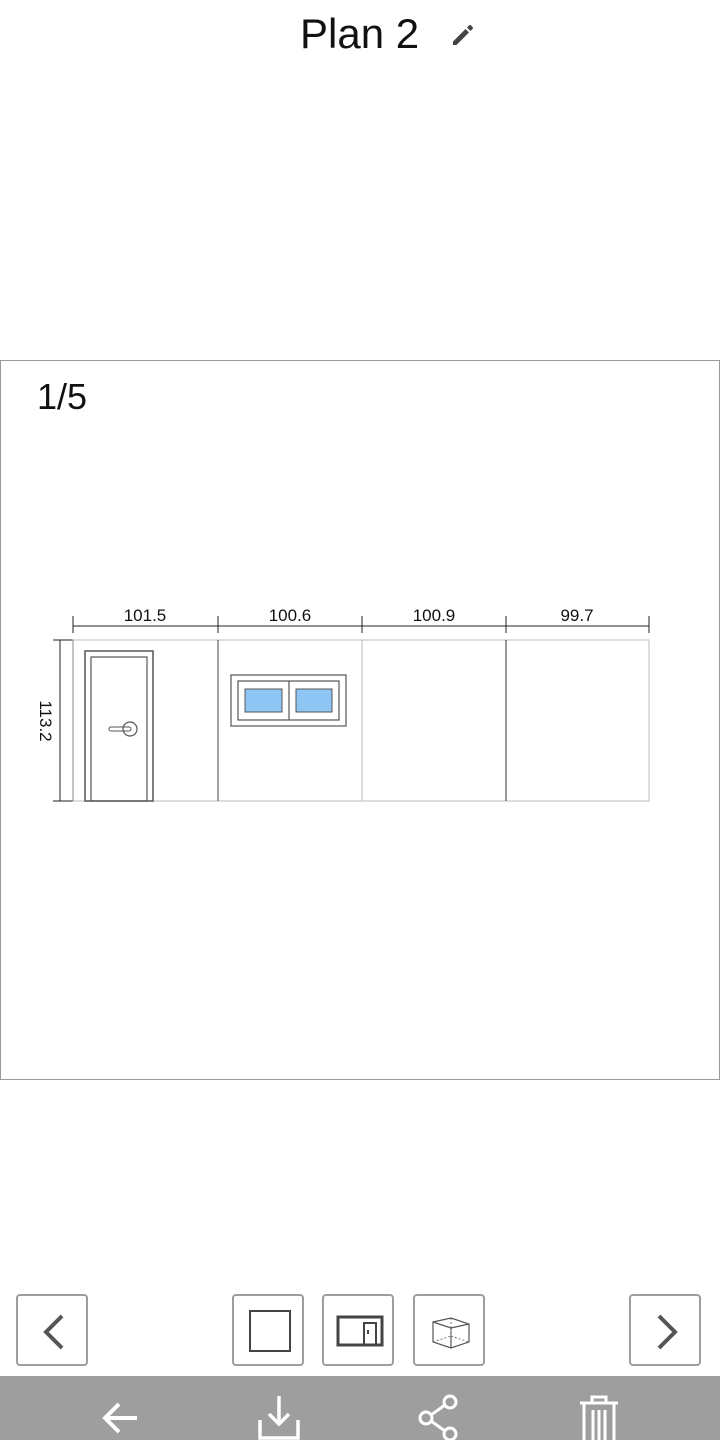 This screenshot has width=720, height=1440. I want to click on door-window-button, so click(358, 1330).